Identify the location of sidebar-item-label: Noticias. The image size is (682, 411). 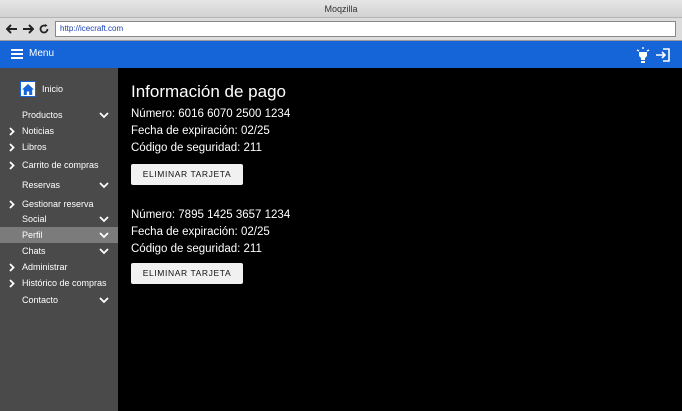
(38, 131).